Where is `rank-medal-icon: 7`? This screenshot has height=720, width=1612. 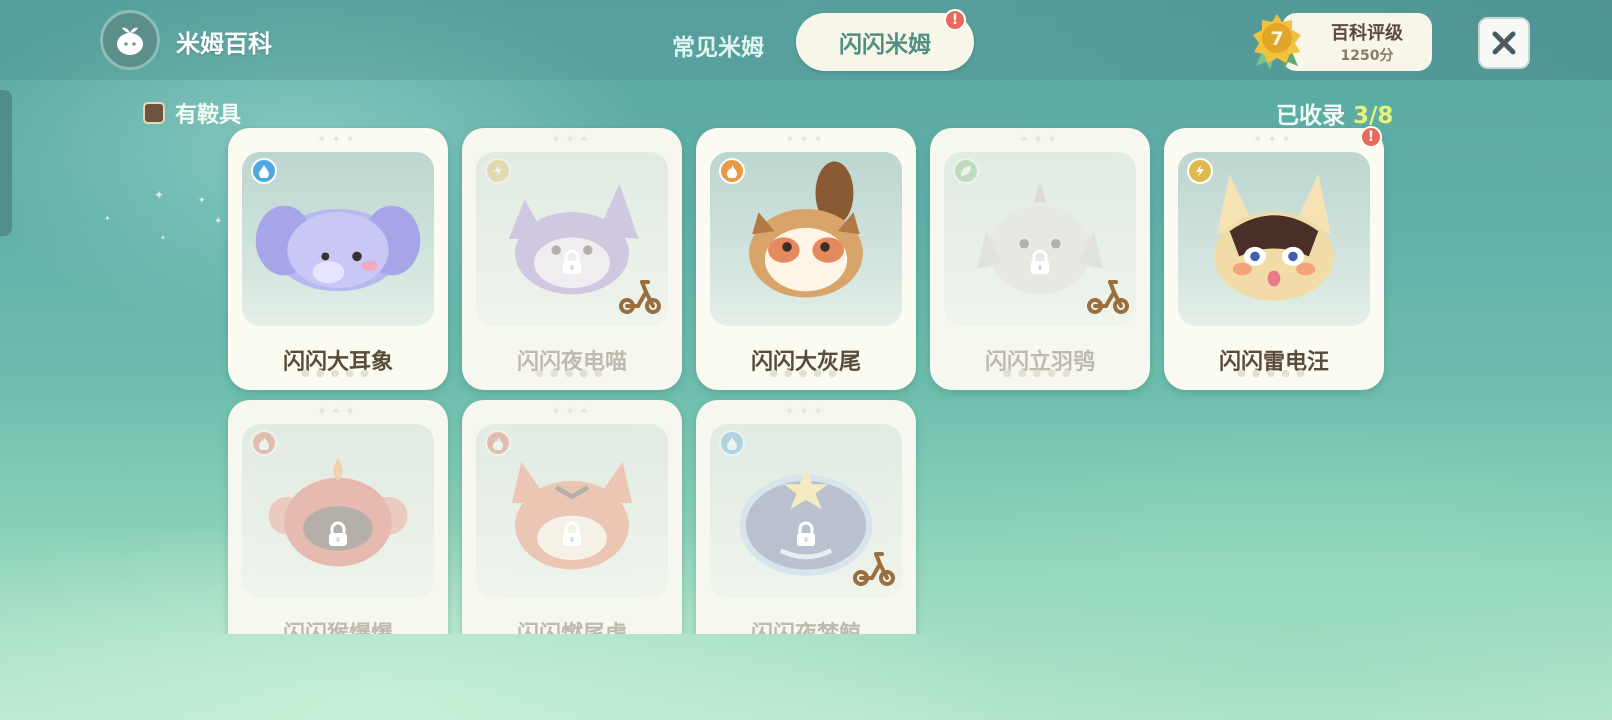
rank-medal-icon: 7 is located at coordinates (1277, 41).